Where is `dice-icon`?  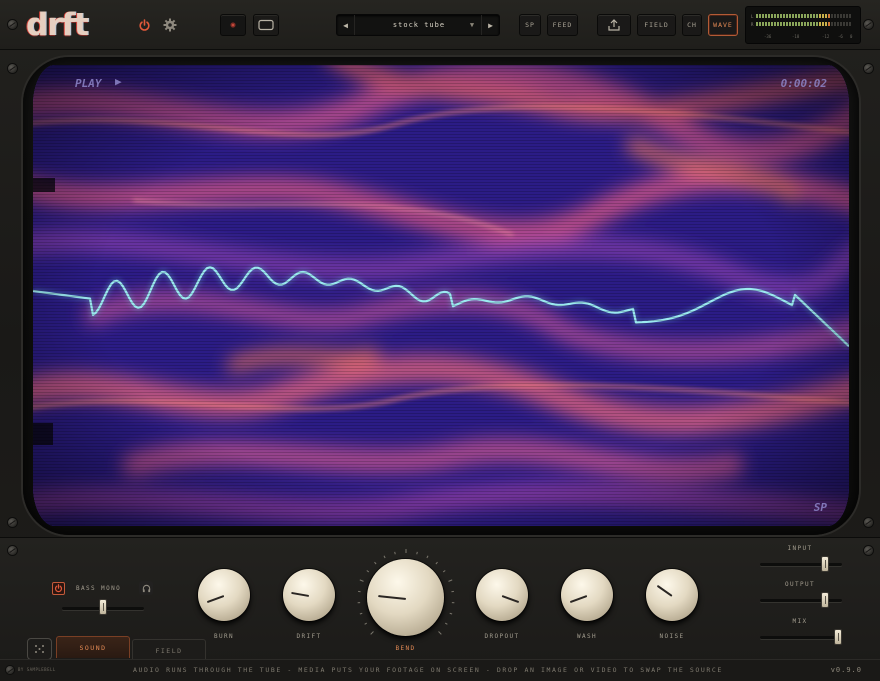
dice-icon is located at coordinates (39, 649).